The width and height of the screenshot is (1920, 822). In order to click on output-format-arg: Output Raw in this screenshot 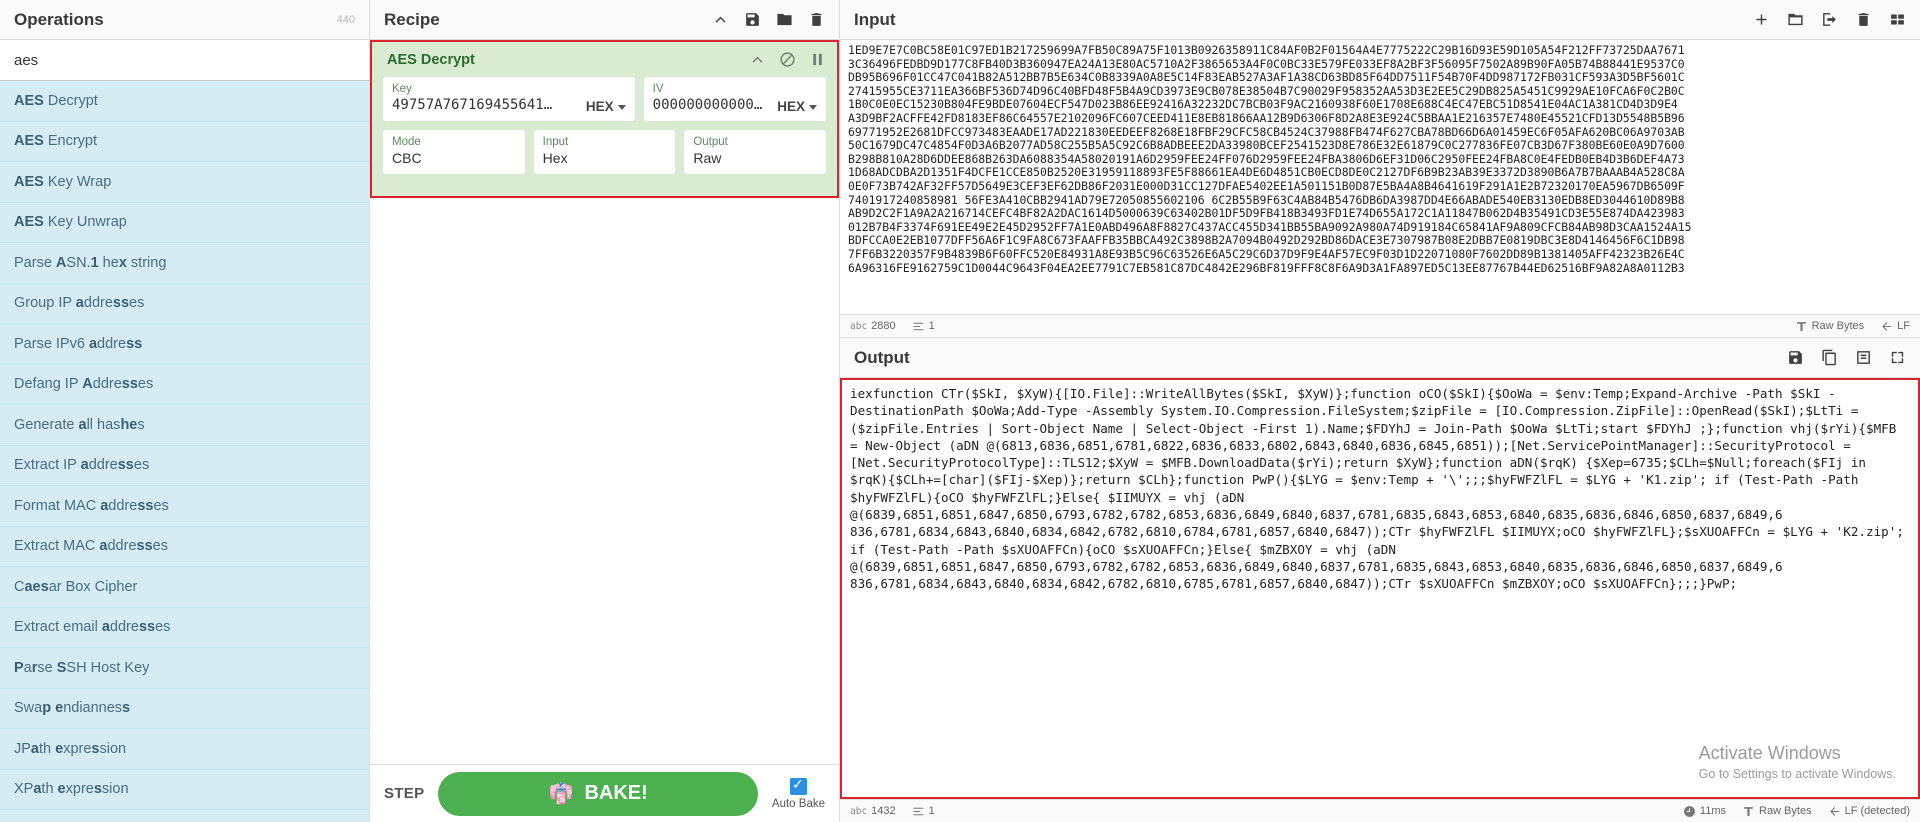, I will do `click(755, 152)`.